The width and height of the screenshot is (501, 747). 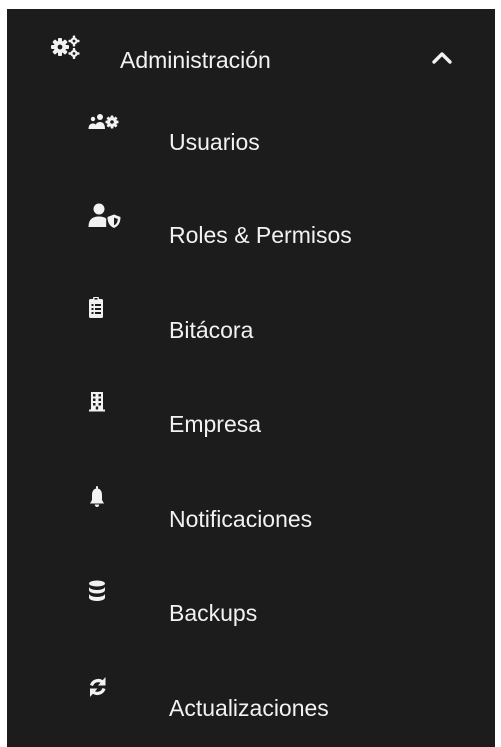 What do you see at coordinates (241, 519) in the screenshot?
I see `menu-item-label: Notificaciones` at bounding box center [241, 519].